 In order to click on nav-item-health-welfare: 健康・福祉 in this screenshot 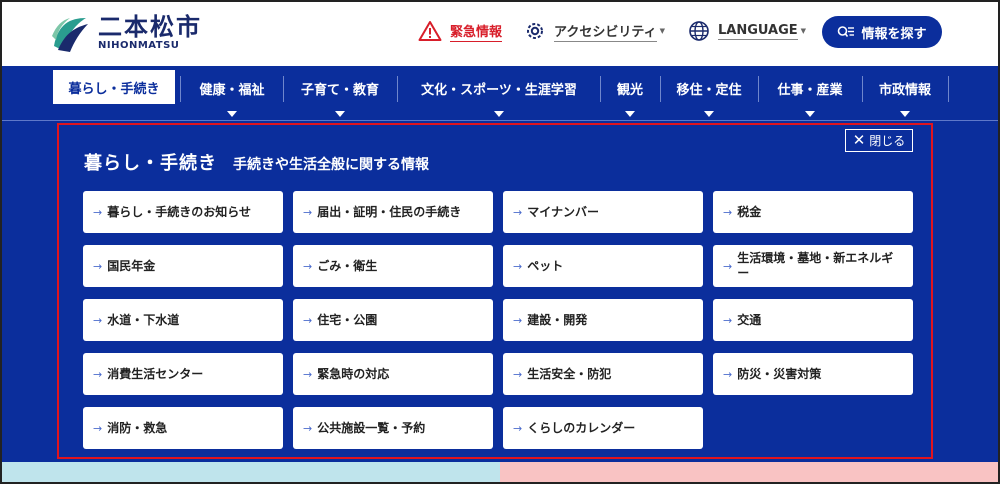, I will do `click(232, 93)`.